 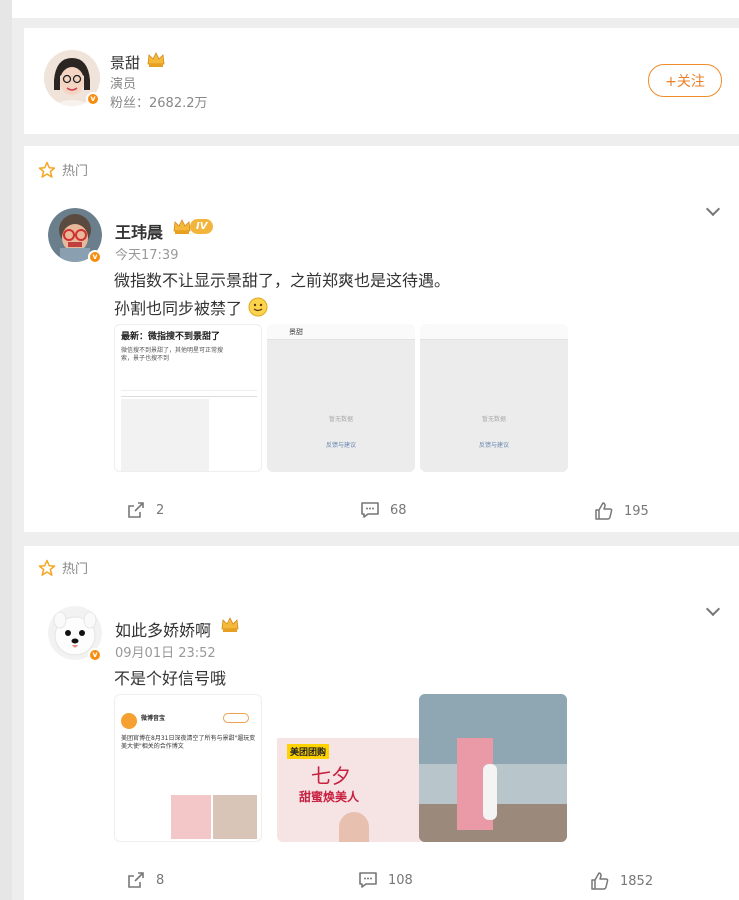 I want to click on repost-count: 8, so click(x=160, y=880).